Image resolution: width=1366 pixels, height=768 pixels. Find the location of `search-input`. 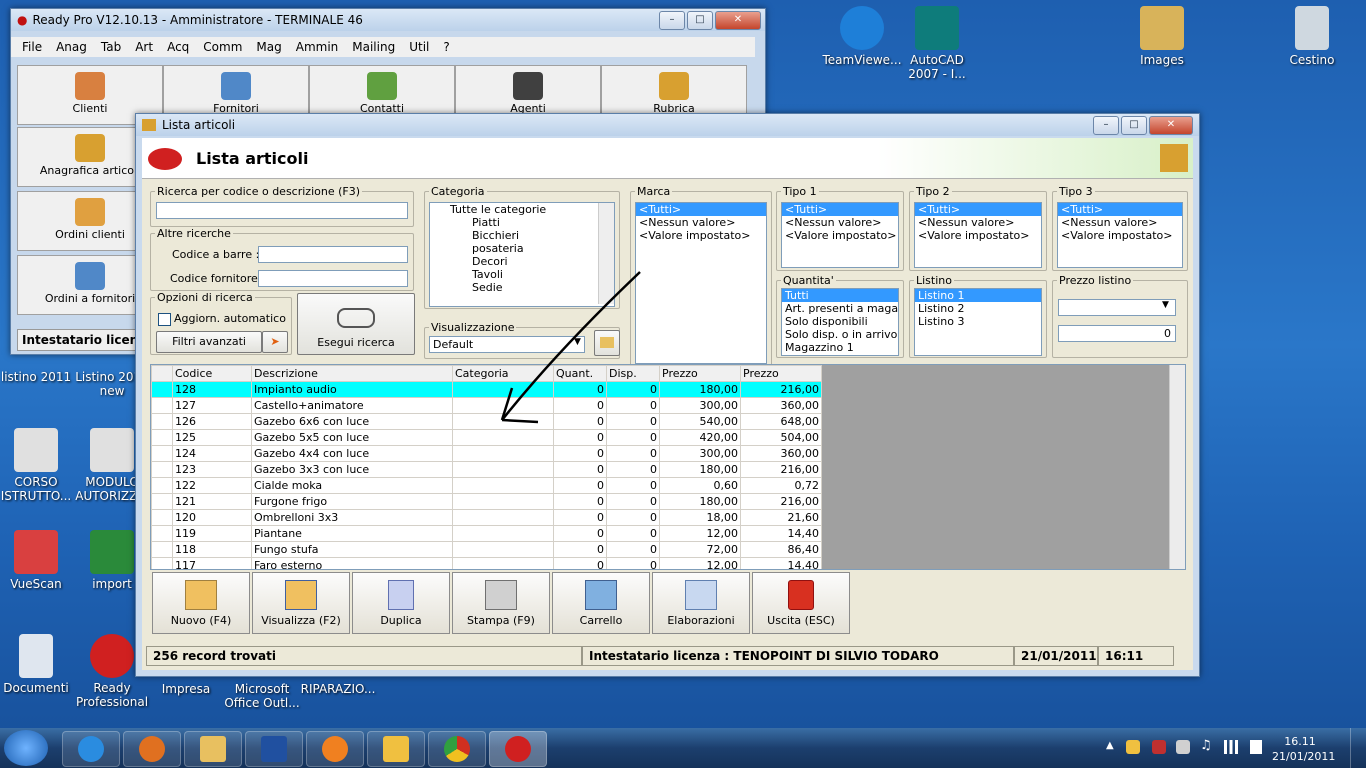

search-input is located at coordinates (282, 210).